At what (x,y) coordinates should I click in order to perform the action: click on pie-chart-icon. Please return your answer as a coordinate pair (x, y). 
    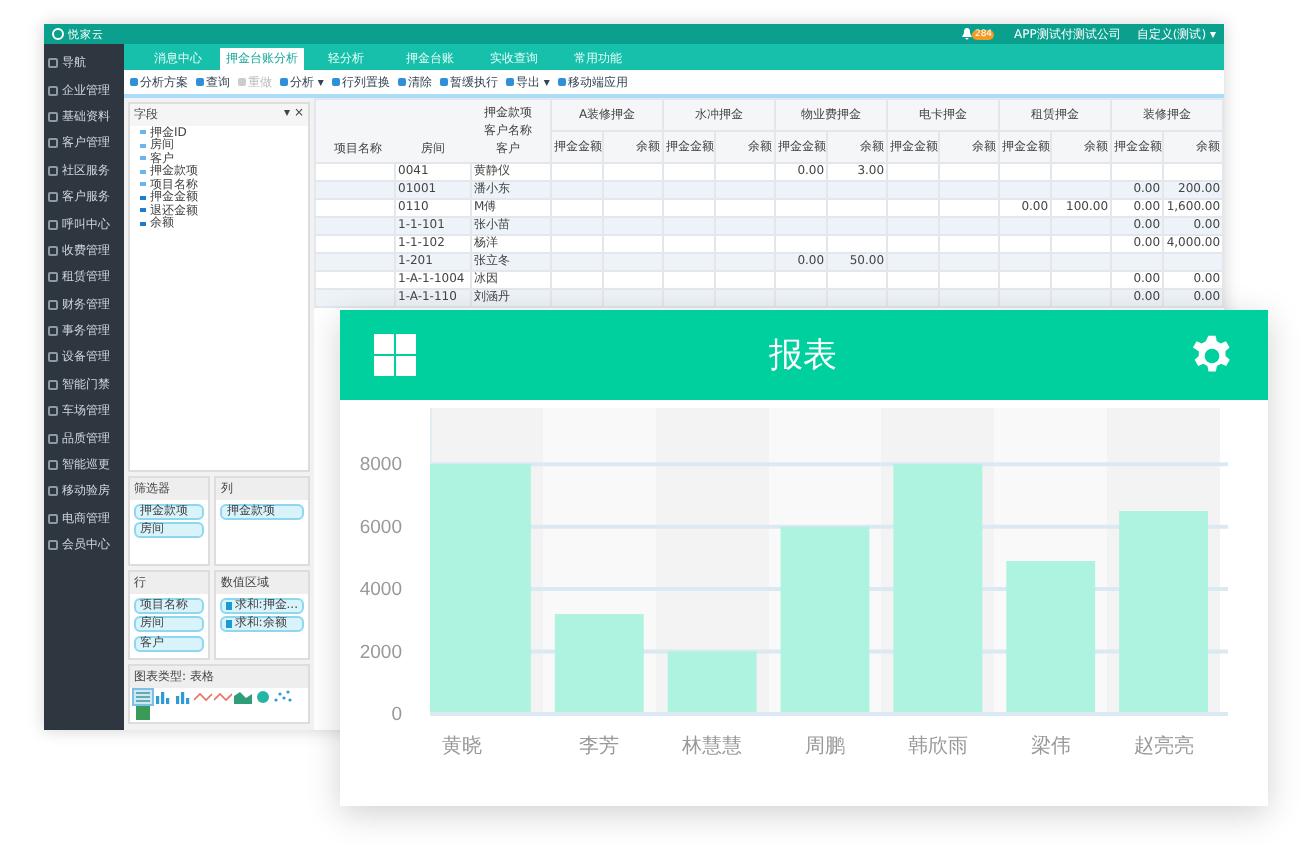
    Looking at the image, I should click on (263, 697).